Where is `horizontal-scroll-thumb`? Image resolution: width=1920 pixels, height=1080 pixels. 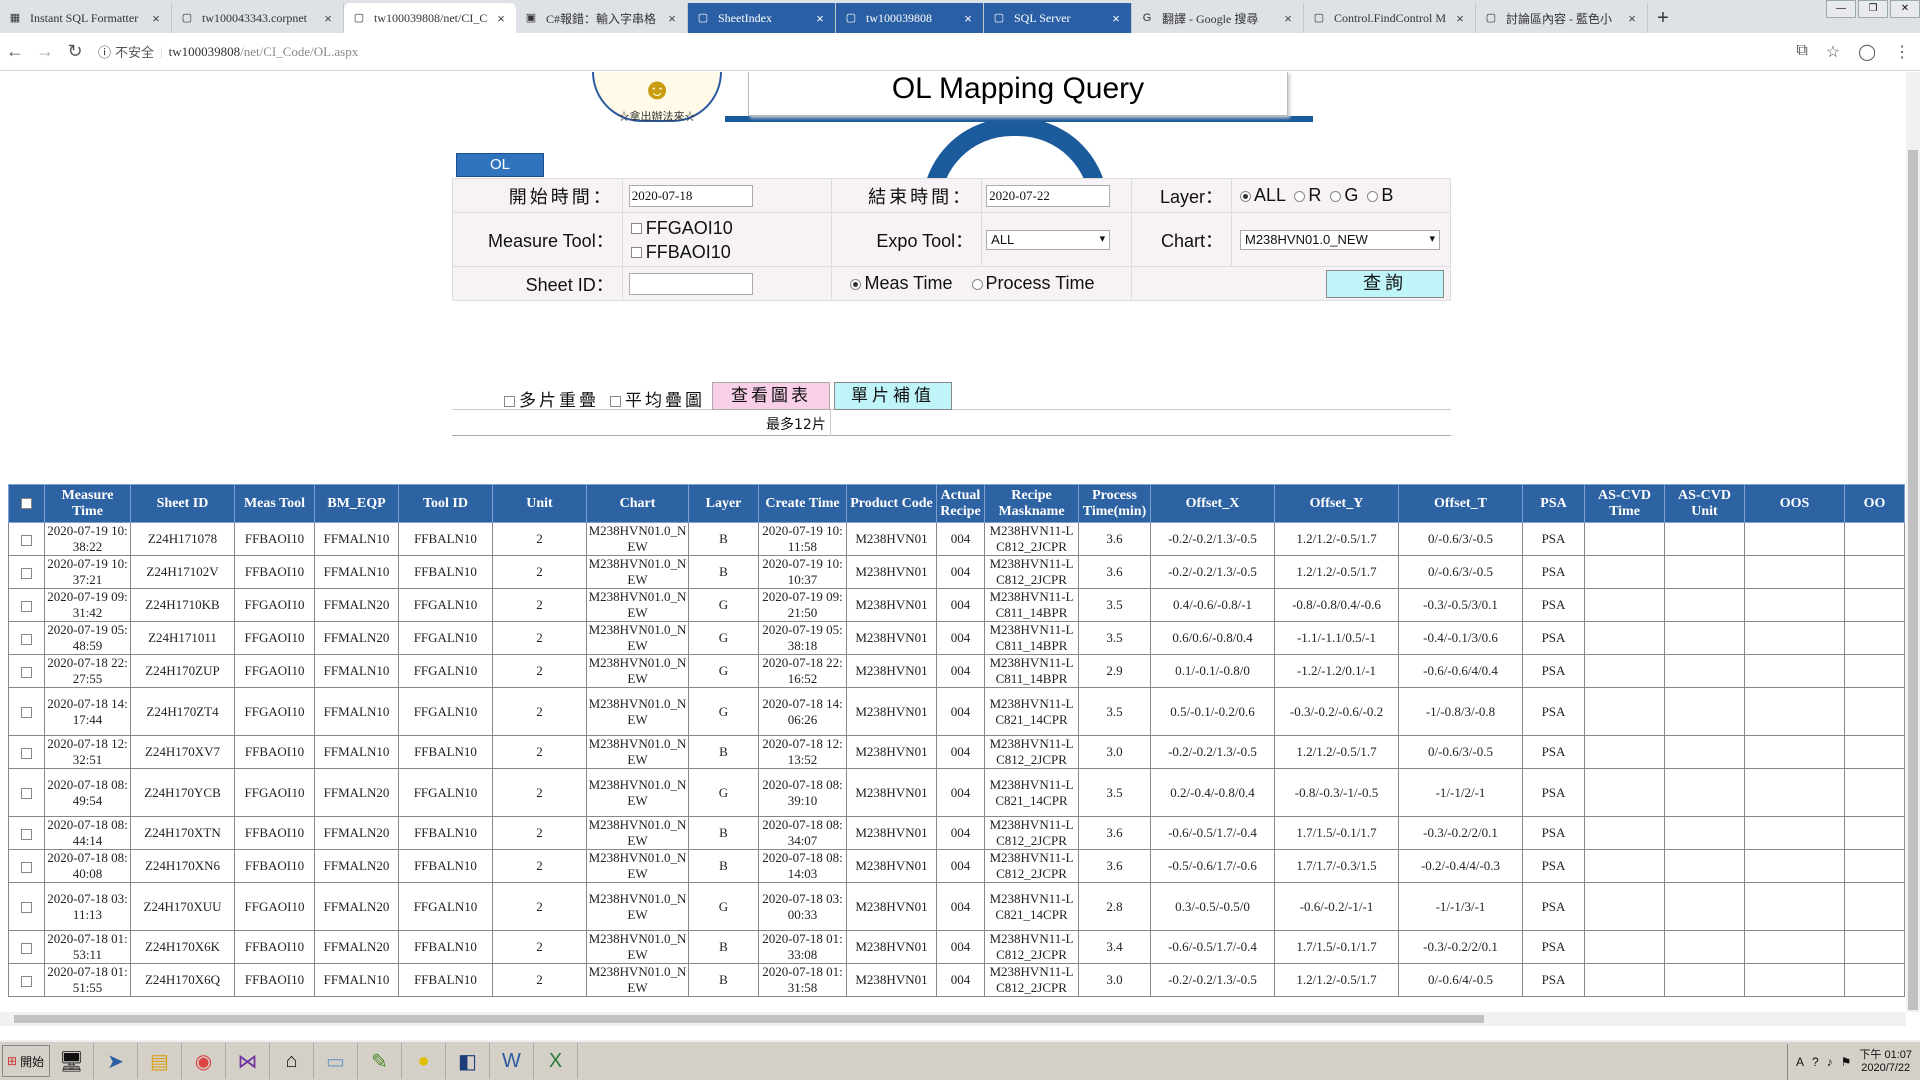
horizontal-scroll-thumb is located at coordinates (749, 1019).